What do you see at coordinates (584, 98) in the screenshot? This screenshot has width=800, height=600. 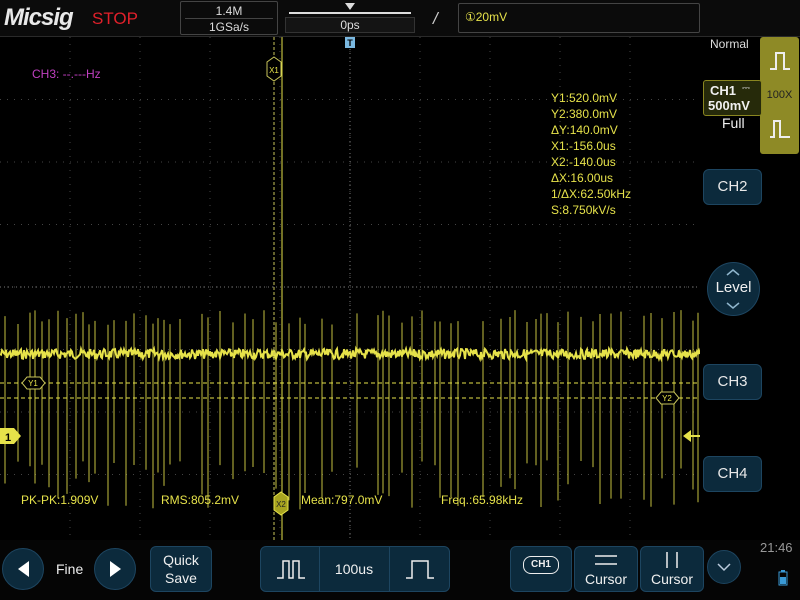 I see `cursor-y1-value: Y1:520.0mV` at bounding box center [584, 98].